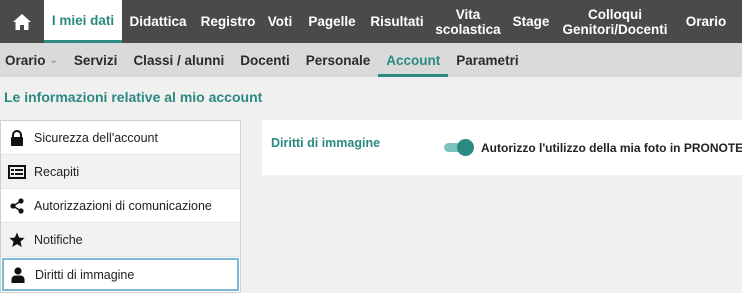 The width and height of the screenshot is (742, 293). What do you see at coordinates (17, 206) in the screenshot?
I see `share-icon` at bounding box center [17, 206].